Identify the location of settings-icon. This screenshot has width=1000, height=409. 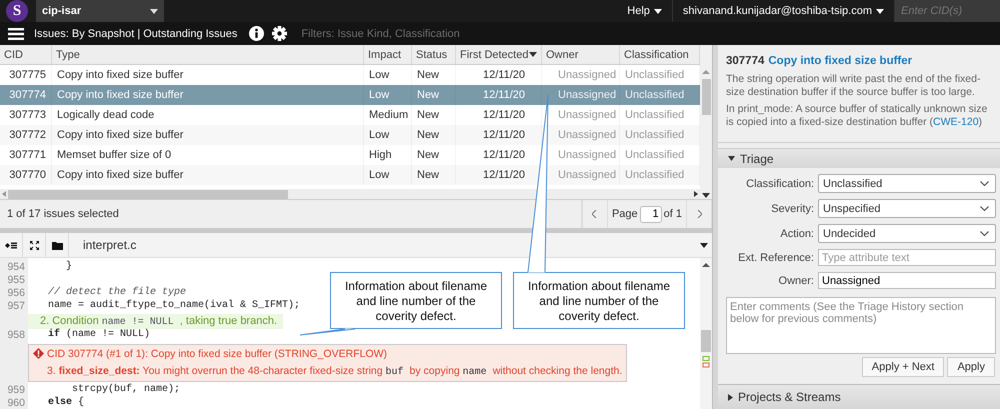
(280, 33).